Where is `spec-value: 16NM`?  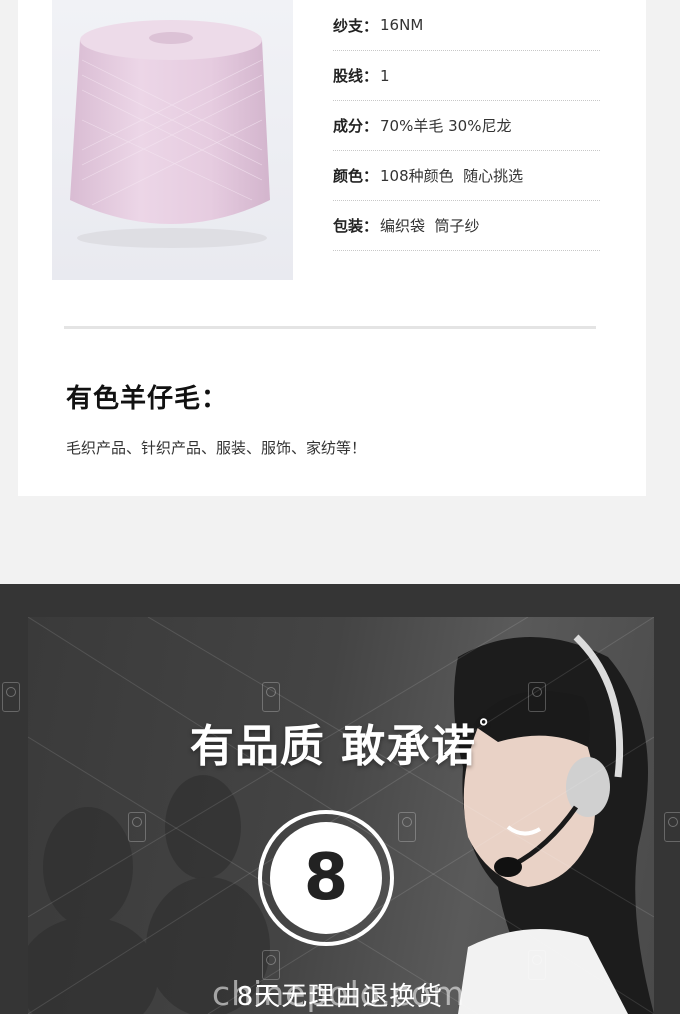
spec-value: 16NM is located at coordinates (402, 25).